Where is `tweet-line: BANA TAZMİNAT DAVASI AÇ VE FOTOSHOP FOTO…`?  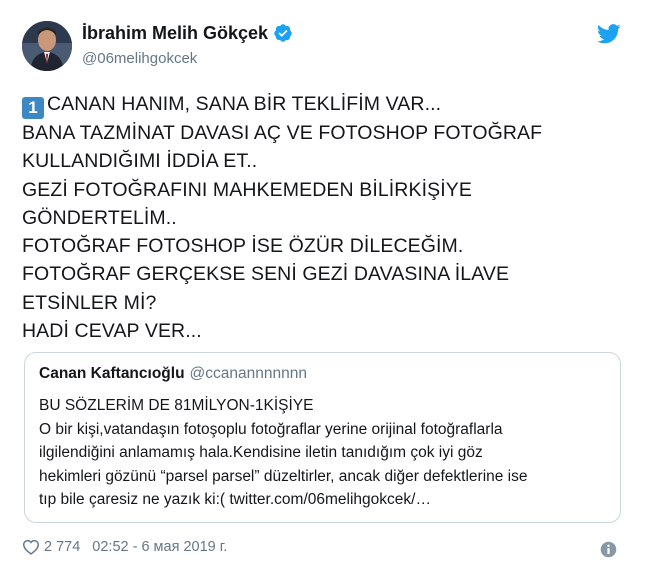
tweet-line: BANA TAZMİNAT DAVASI AÇ VE FOTOSHOP FOTO… is located at coordinates (282, 133).